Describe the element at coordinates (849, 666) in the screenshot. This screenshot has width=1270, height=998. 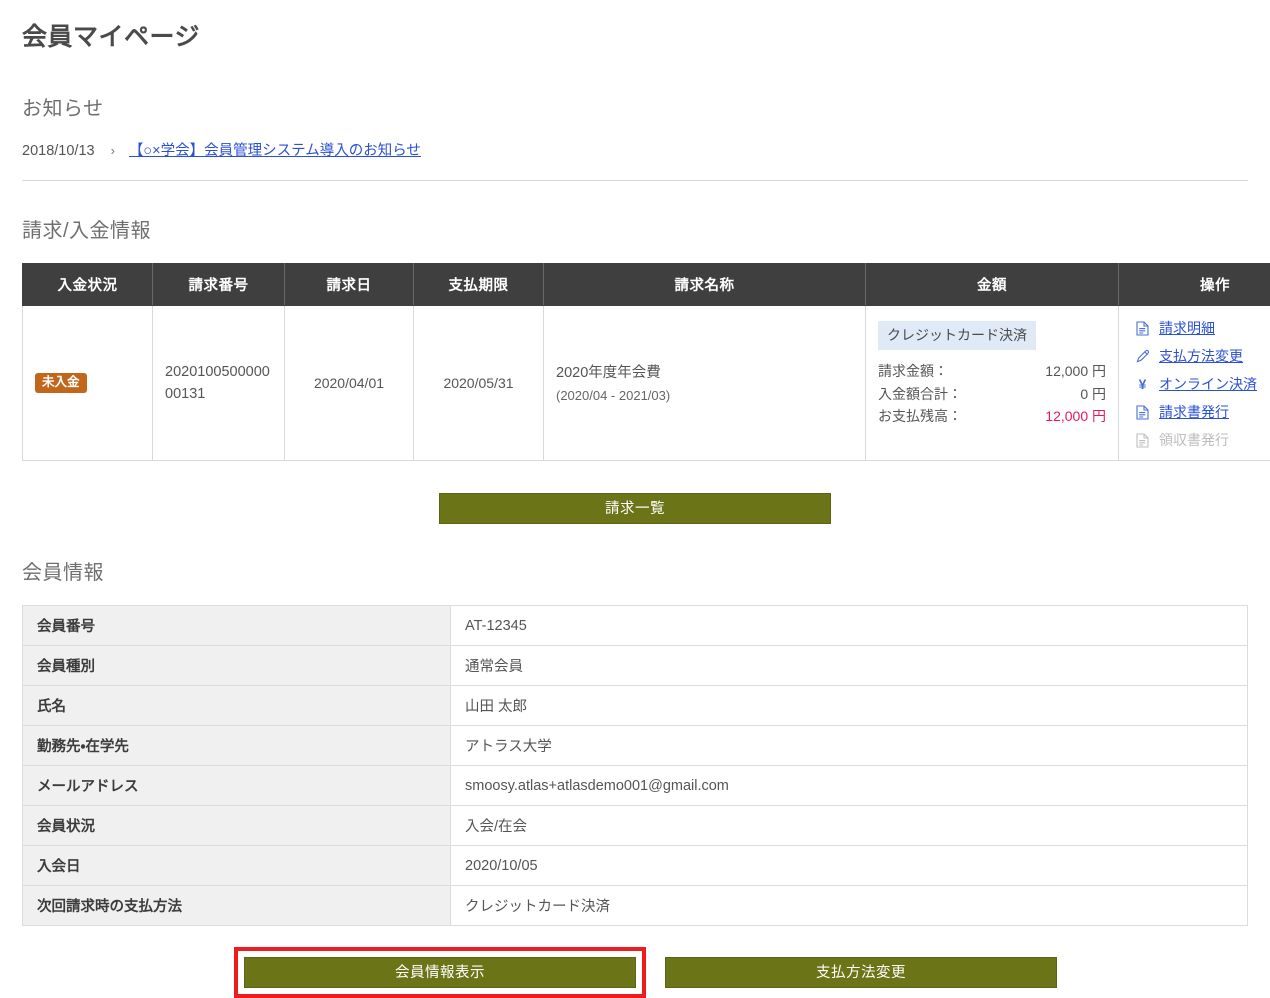
I see `member-value-type: 通常会員` at that location.